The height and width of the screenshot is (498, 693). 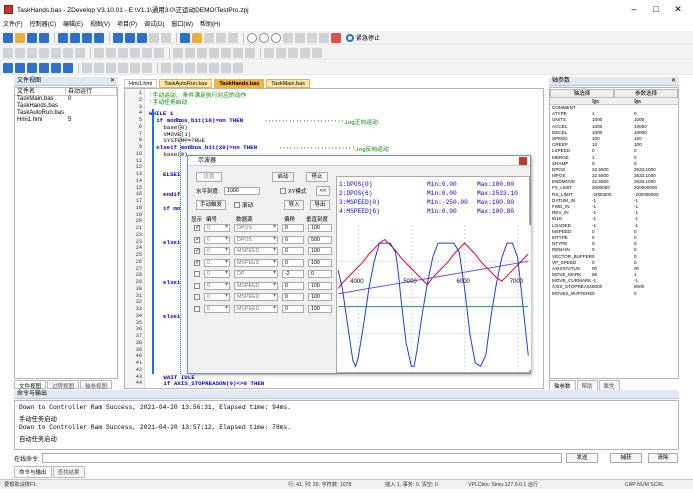 I want to click on io-icon, so click(x=142, y=37).